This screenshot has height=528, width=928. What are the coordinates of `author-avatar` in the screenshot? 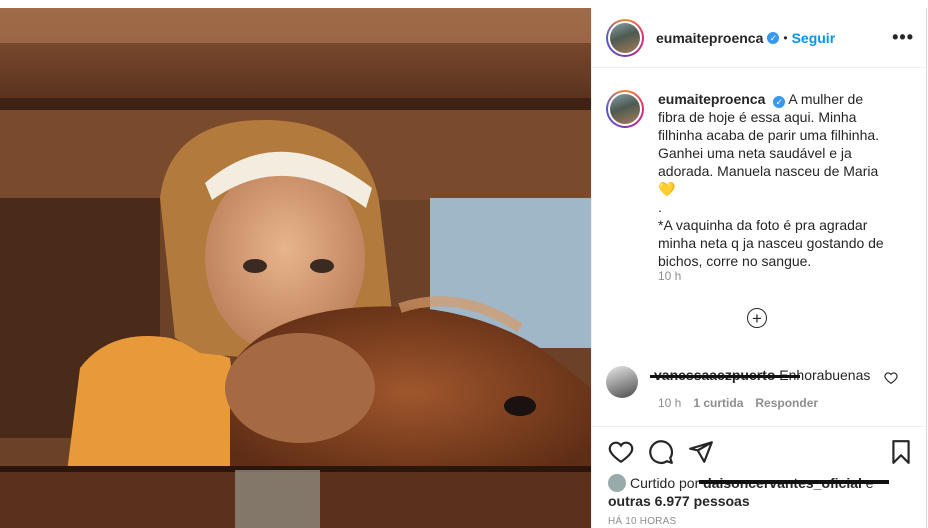 It's located at (625, 37).